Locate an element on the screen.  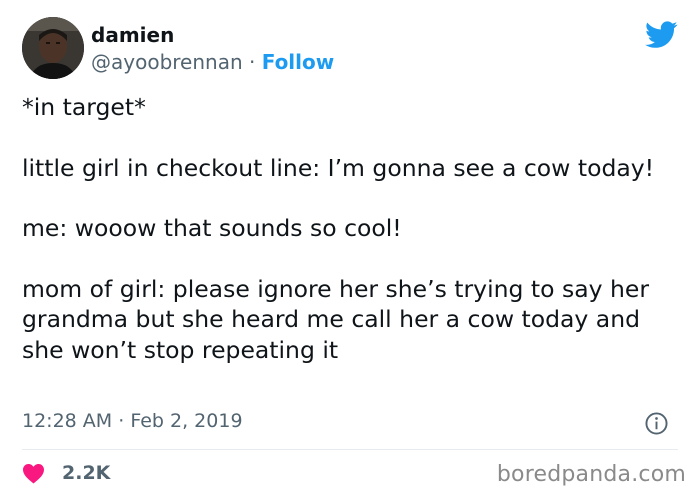
tweet-time: 12:28 AM is located at coordinates (67, 421).